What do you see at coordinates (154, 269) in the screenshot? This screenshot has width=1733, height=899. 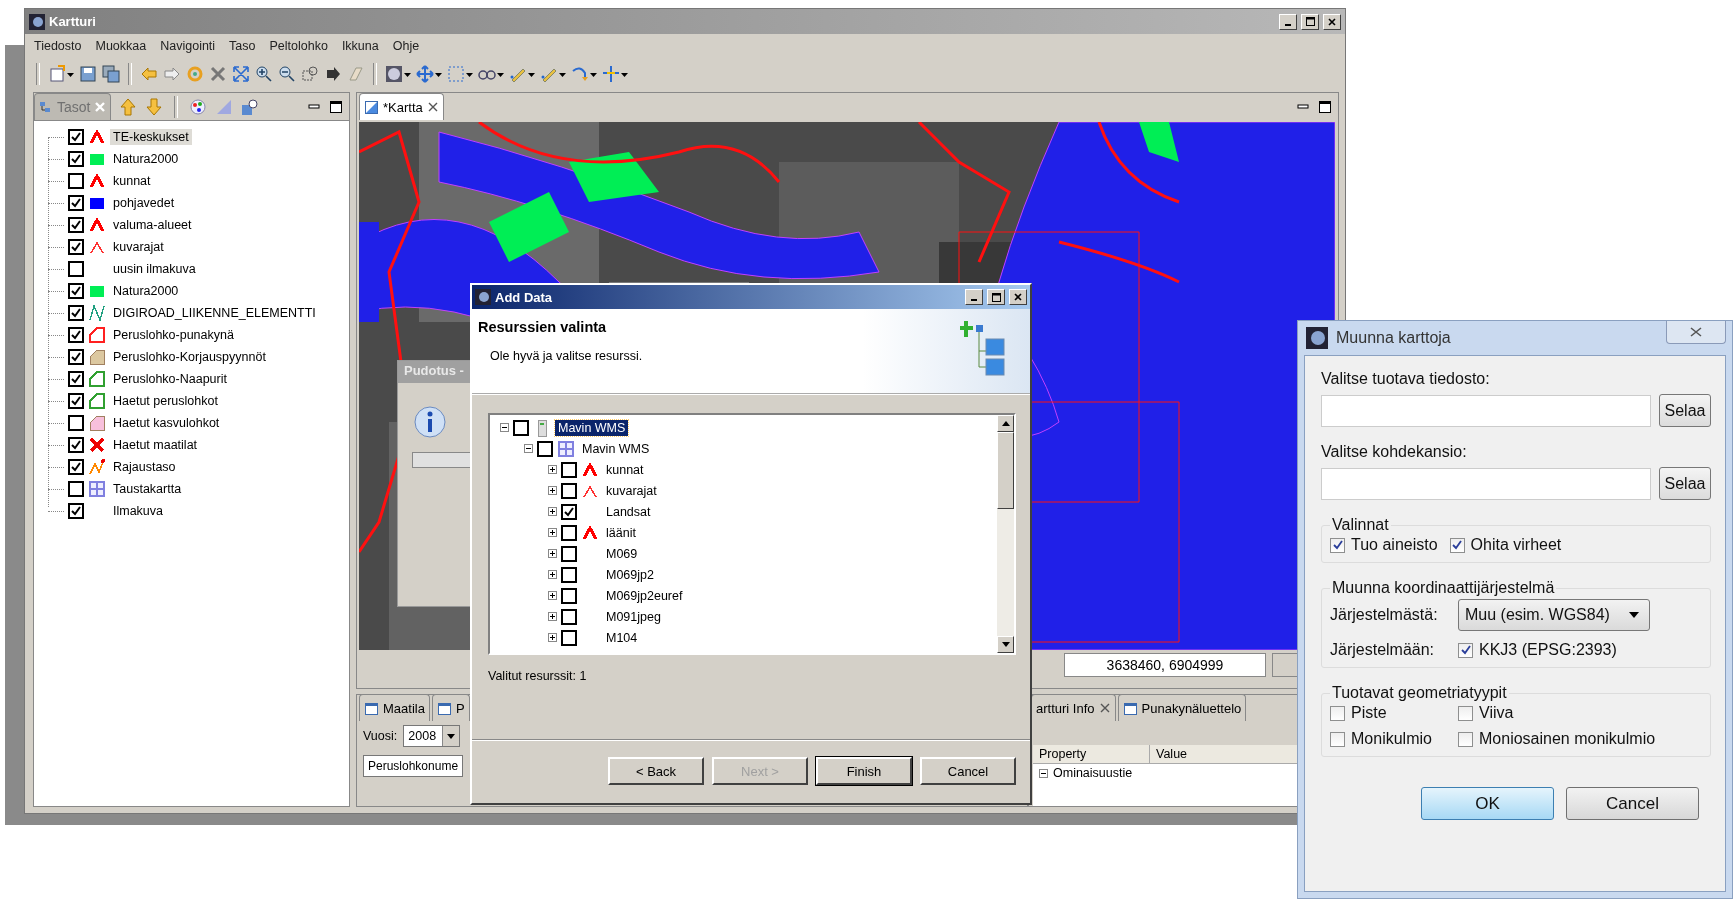 I see `layer-item: uusin ilmakuva` at bounding box center [154, 269].